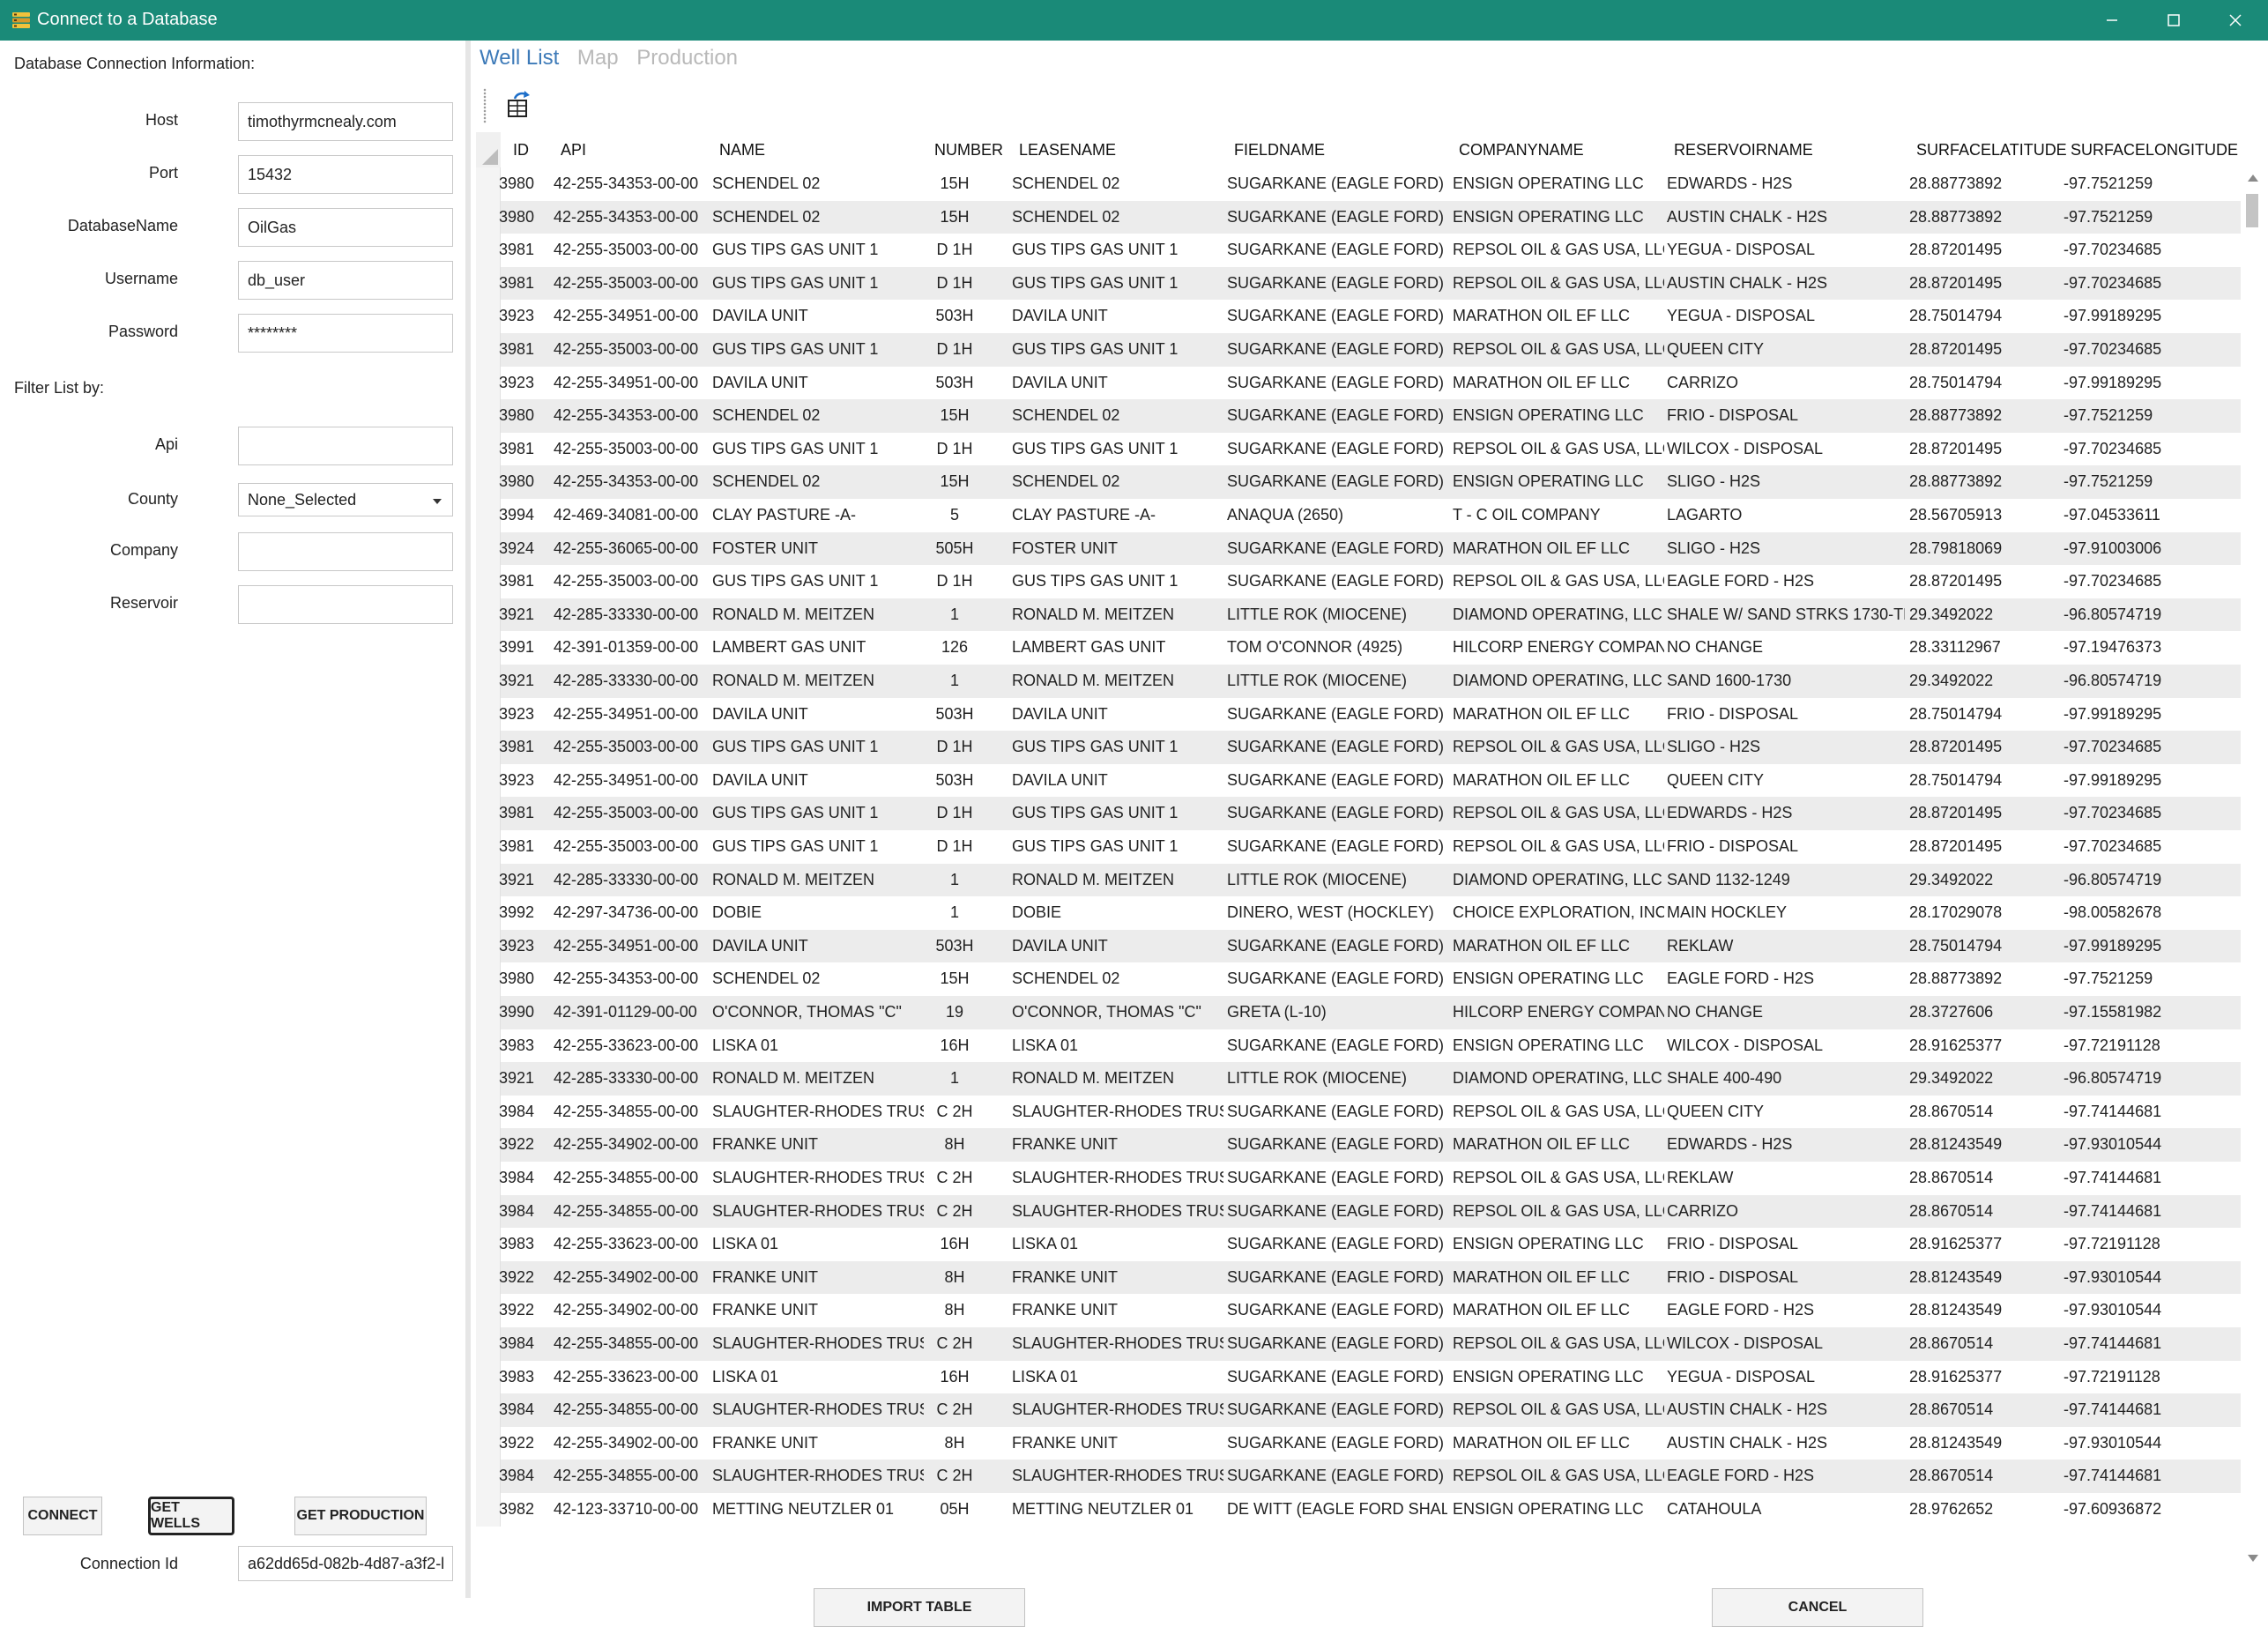 This screenshot has height=1627, width=2268. Describe the element at coordinates (633, 1510) in the screenshot. I see `table-cell-api: 42-123-33710-00-00` at that location.